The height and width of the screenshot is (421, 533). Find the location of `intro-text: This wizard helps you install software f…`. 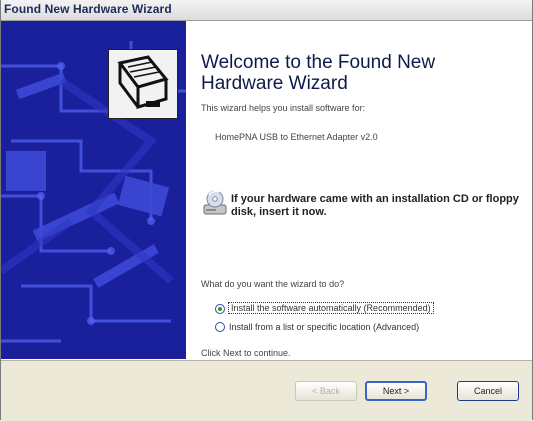

intro-text: This wizard helps you install software f… is located at coordinates (283, 108).